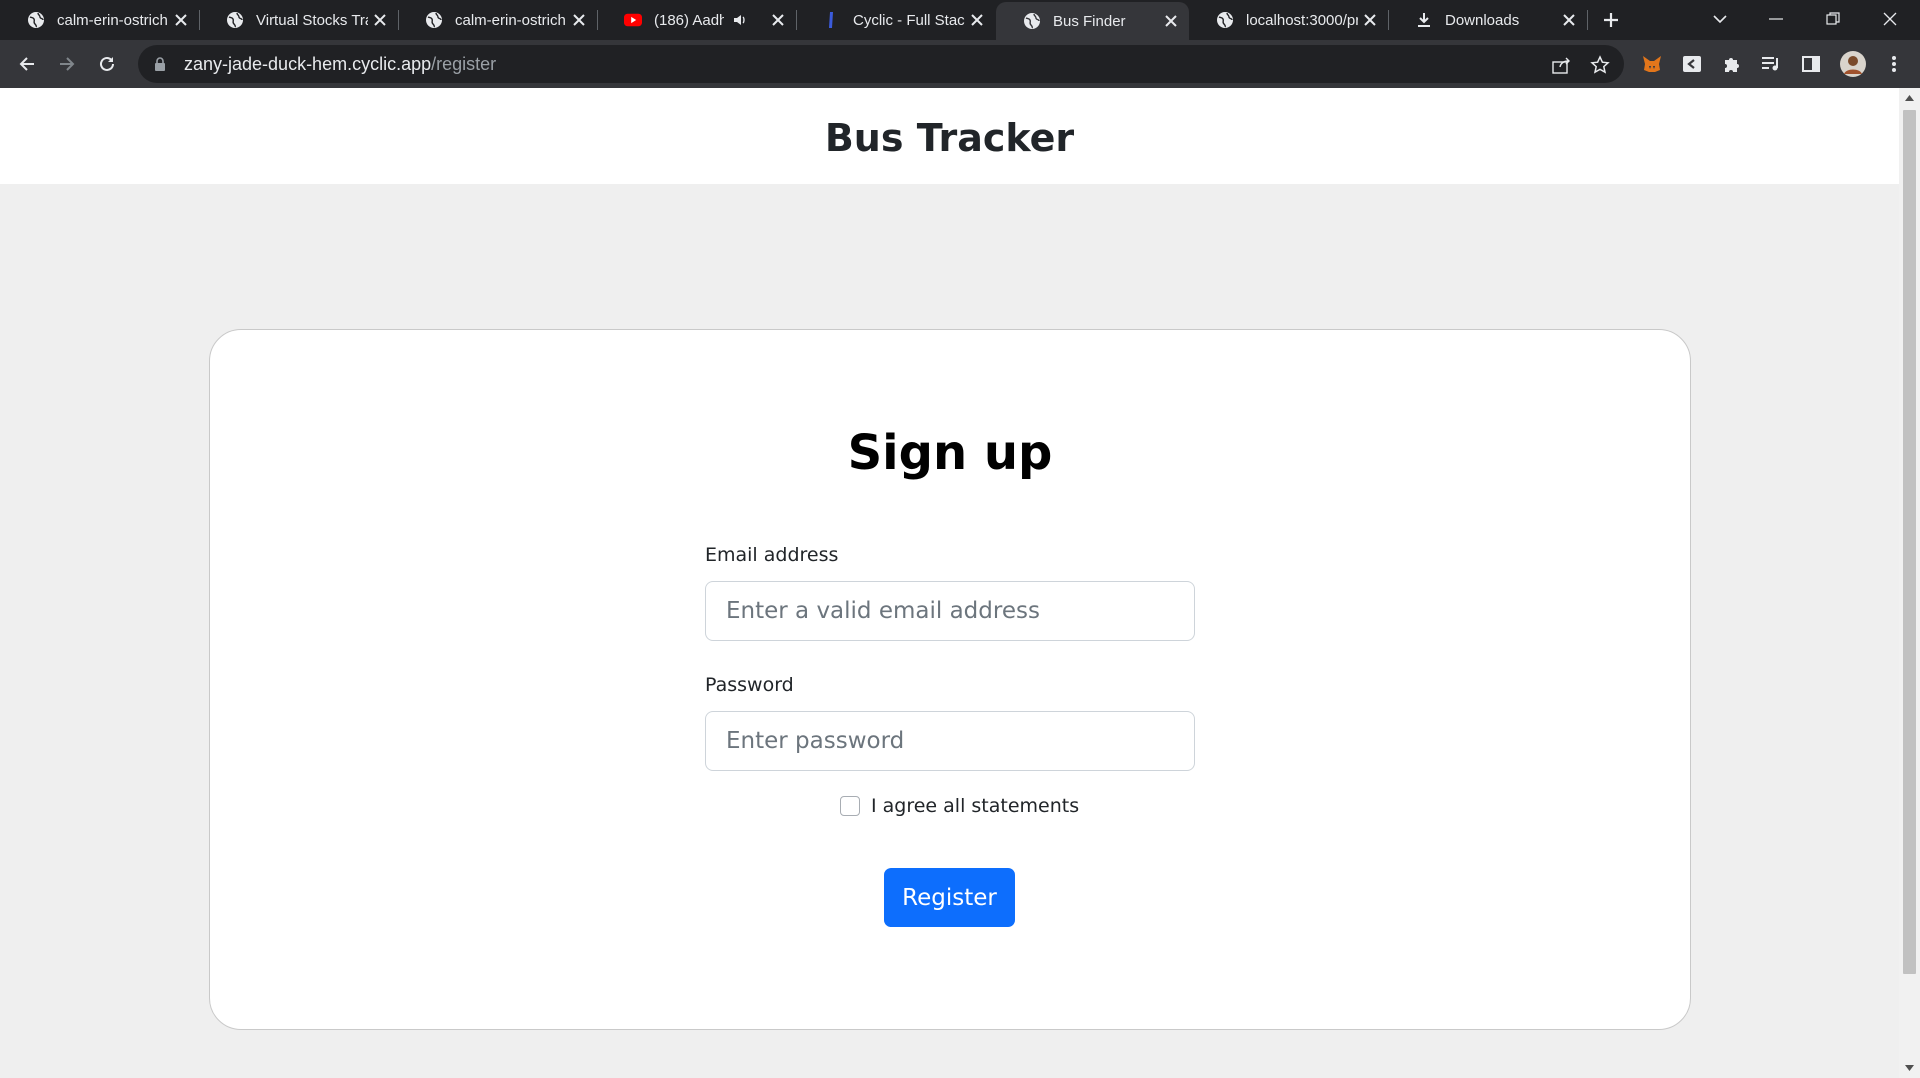 The width and height of the screenshot is (1920, 1078). I want to click on speaker-icon, so click(740, 20).